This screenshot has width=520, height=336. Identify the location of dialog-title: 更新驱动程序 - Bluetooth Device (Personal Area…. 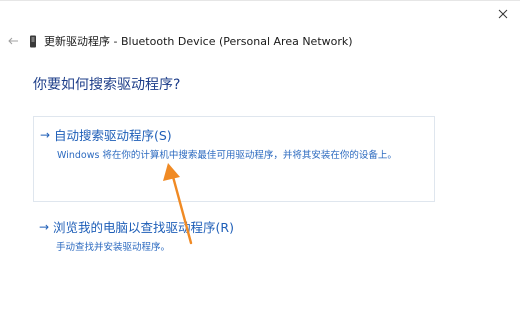
(198, 41).